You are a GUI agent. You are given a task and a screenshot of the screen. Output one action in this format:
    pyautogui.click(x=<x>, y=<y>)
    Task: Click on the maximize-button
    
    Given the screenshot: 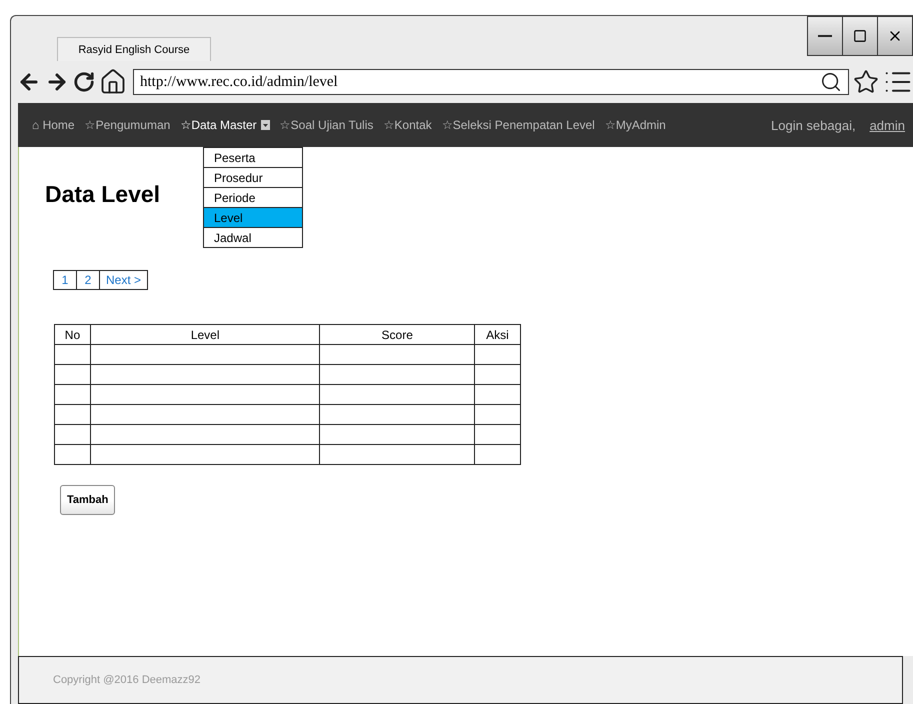 What is the action you would take?
    pyautogui.click(x=860, y=36)
    